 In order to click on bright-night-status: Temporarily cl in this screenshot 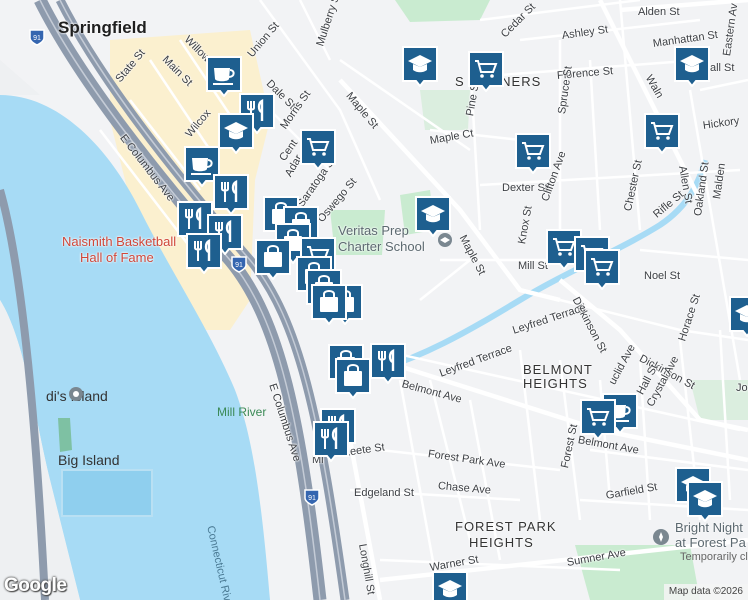, I will do `click(714, 557)`.